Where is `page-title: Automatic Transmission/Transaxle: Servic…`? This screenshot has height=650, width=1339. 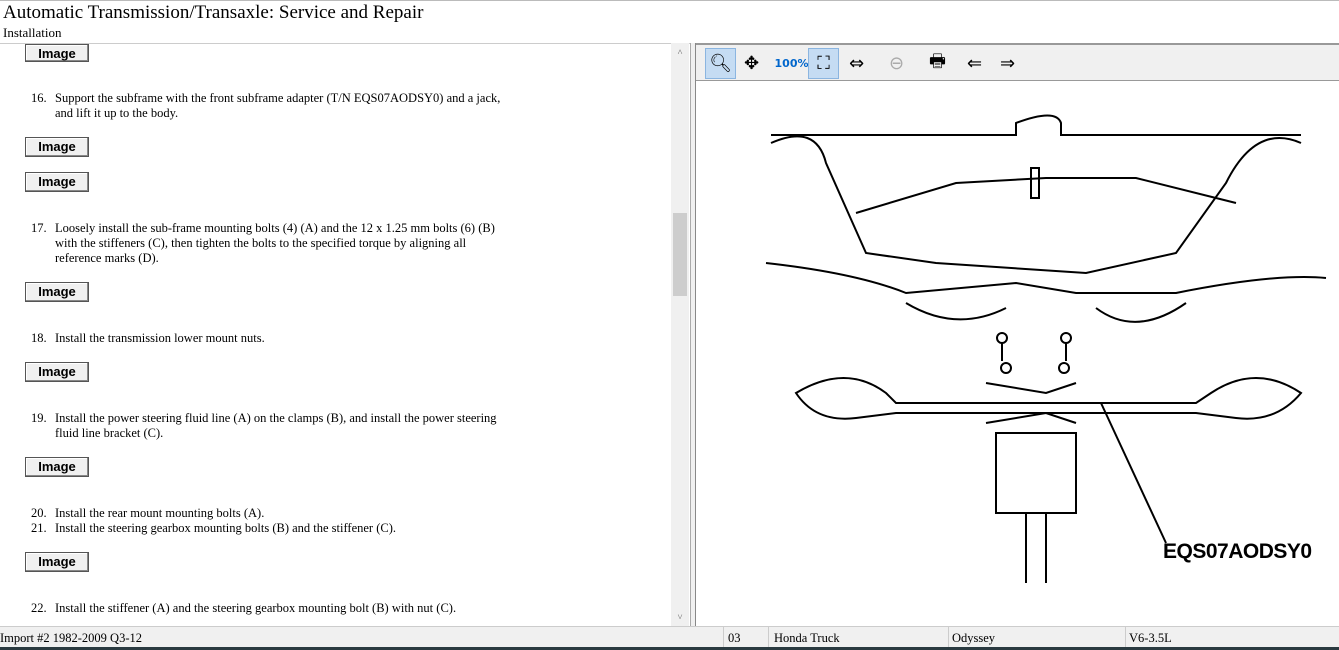
page-title: Automatic Transmission/Transaxle: Servic… is located at coordinates (213, 12).